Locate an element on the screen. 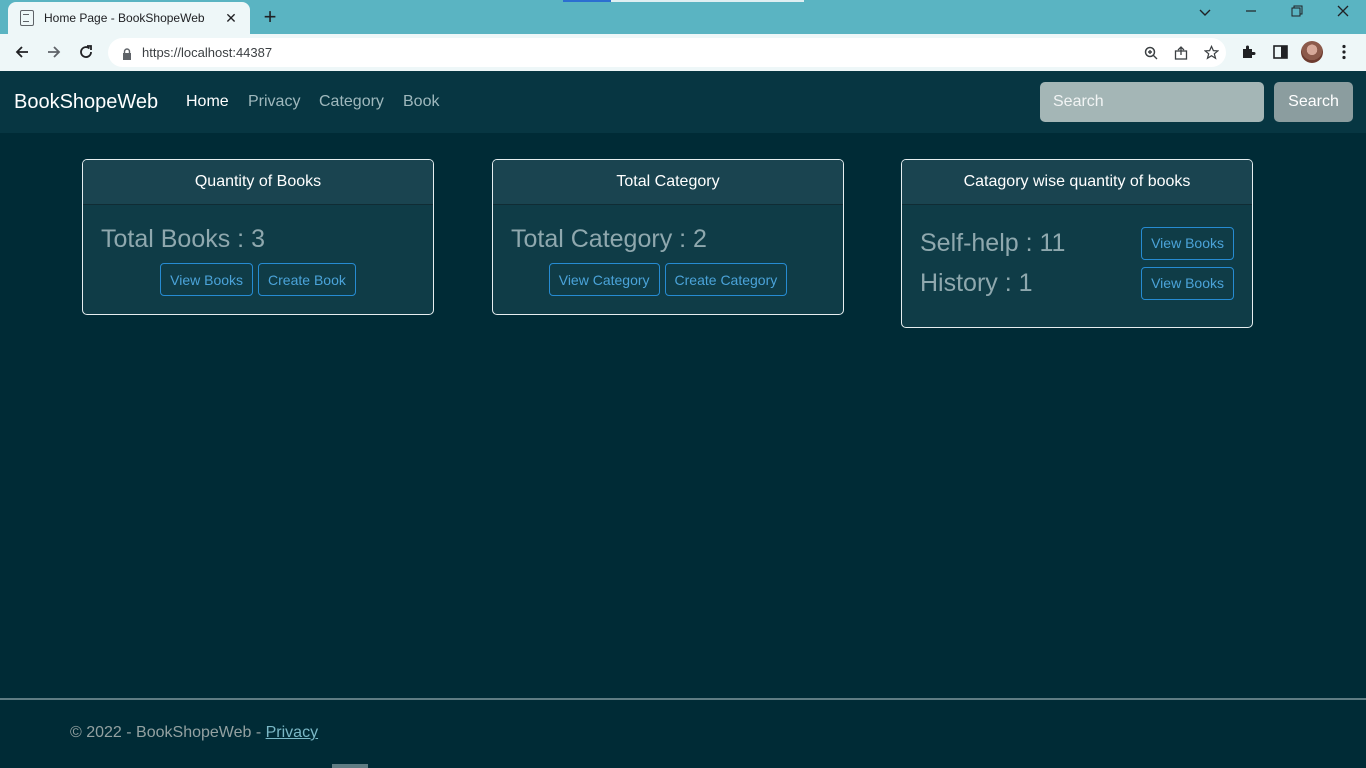  address-bar: https://localhost:44387 is located at coordinates (667, 52).